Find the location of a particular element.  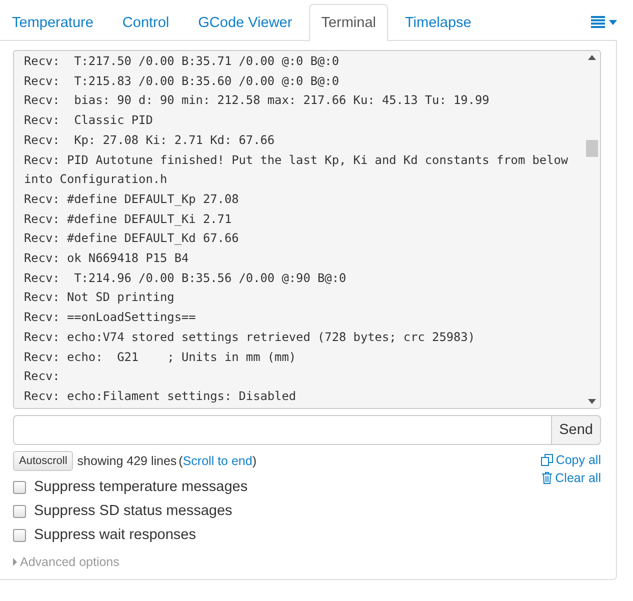

tab: Temperature is located at coordinates (53, 22).